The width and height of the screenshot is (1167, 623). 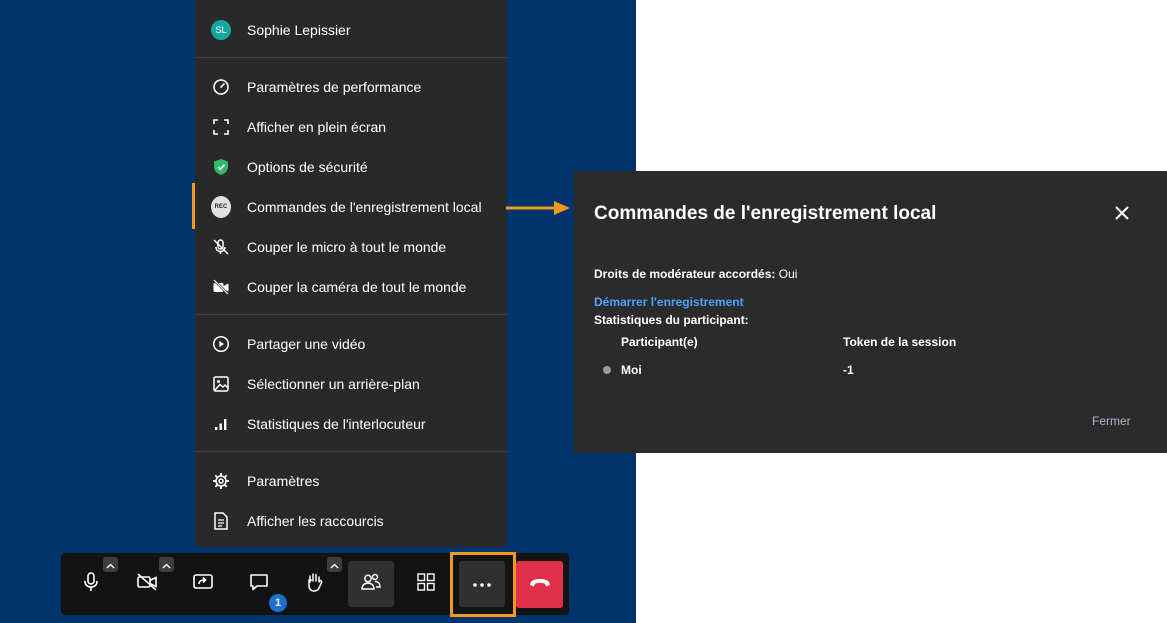 I want to click on document-icon, so click(x=221, y=521).